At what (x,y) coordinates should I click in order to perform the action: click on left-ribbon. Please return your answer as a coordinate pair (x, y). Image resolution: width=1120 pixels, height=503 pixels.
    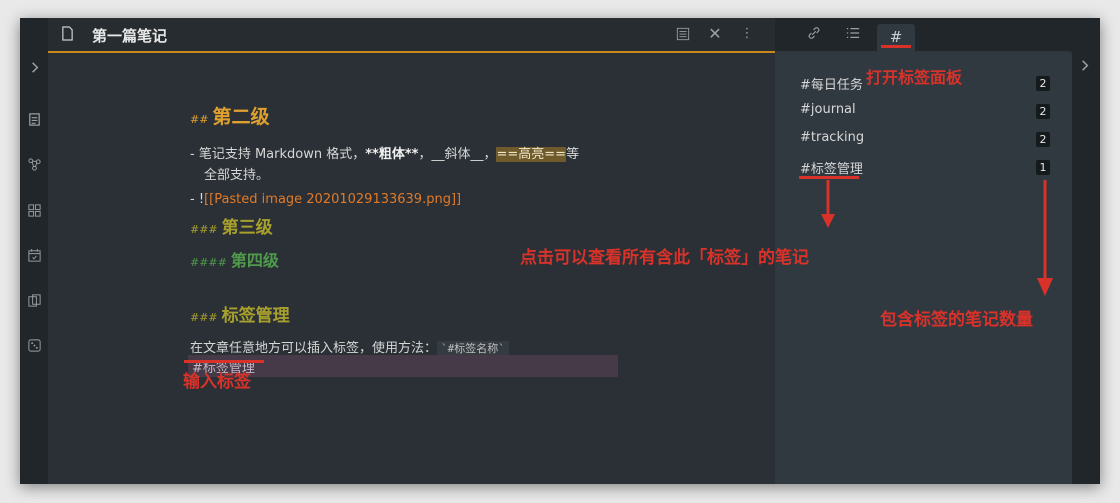
    Looking at the image, I should click on (34, 251).